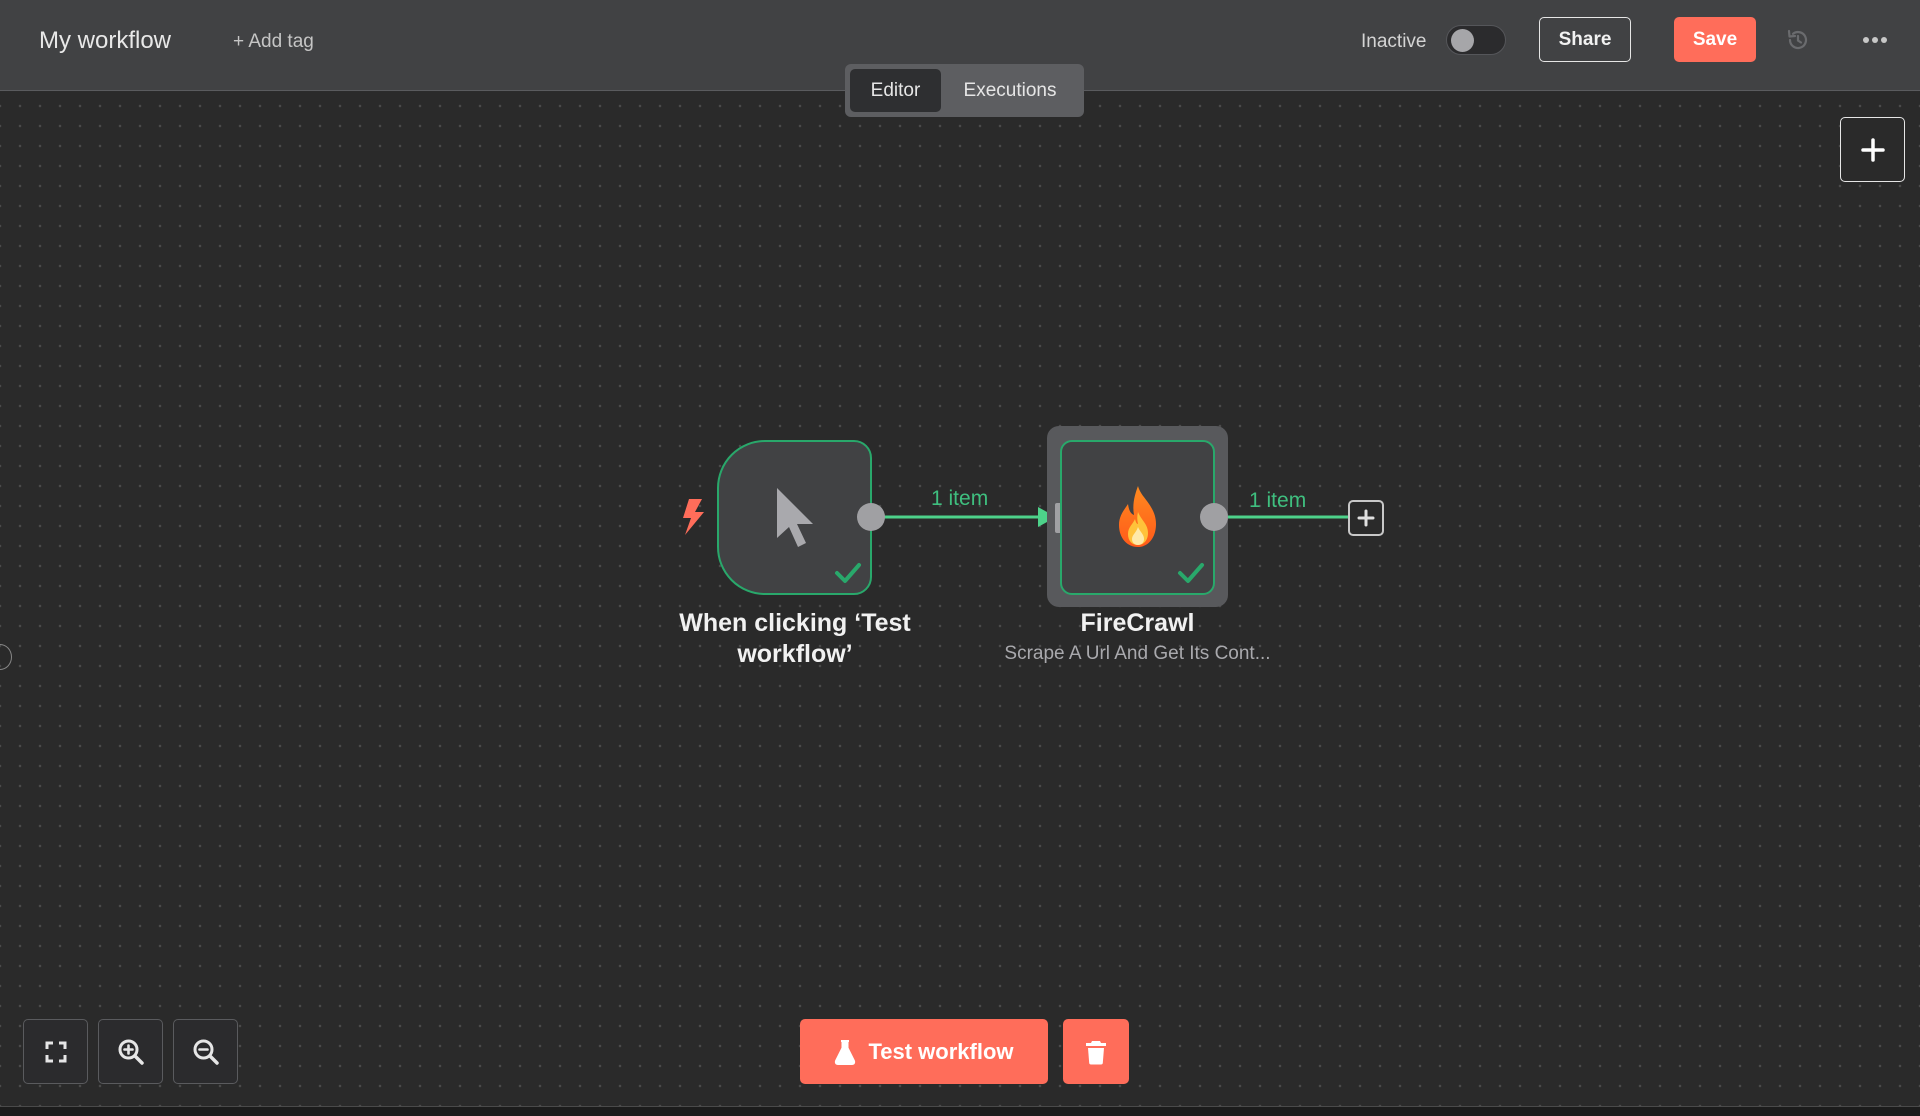 This screenshot has width=1920, height=1116. I want to click on test-workflow-button: Test workflow, so click(924, 1051).